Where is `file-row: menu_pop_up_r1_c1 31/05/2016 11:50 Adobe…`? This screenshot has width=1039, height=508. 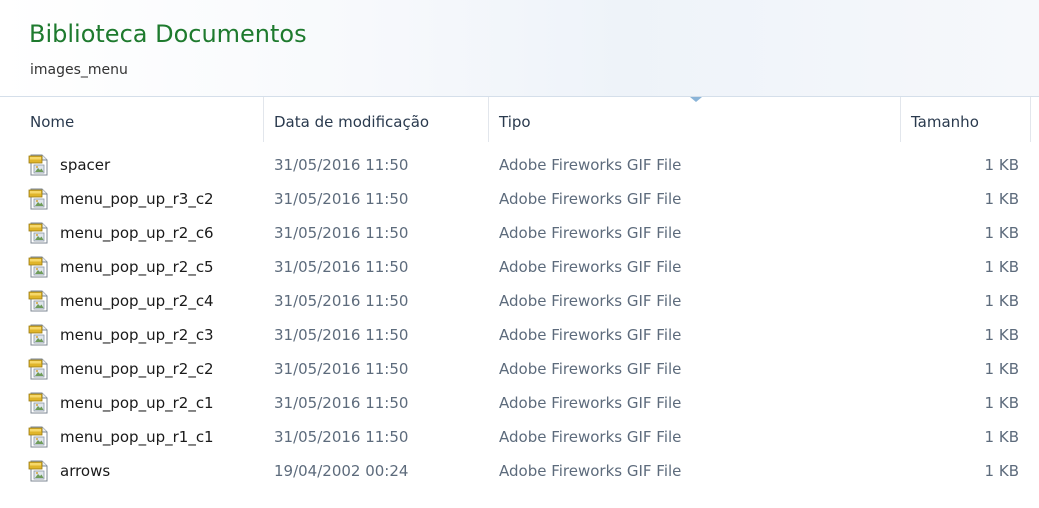 file-row: menu_pop_up_r1_c1 31/05/2016 11:50 Adobe… is located at coordinates (519, 437).